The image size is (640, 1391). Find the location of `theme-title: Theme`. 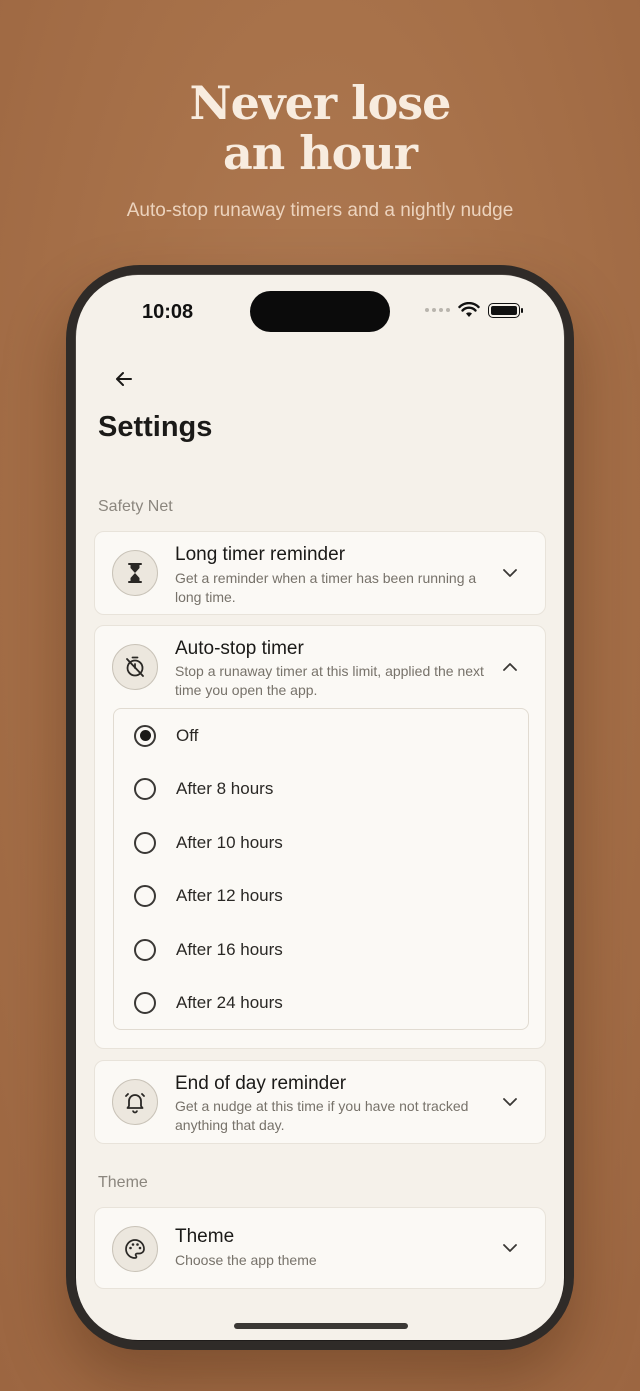

theme-title: Theme is located at coordinates (205, 1236).